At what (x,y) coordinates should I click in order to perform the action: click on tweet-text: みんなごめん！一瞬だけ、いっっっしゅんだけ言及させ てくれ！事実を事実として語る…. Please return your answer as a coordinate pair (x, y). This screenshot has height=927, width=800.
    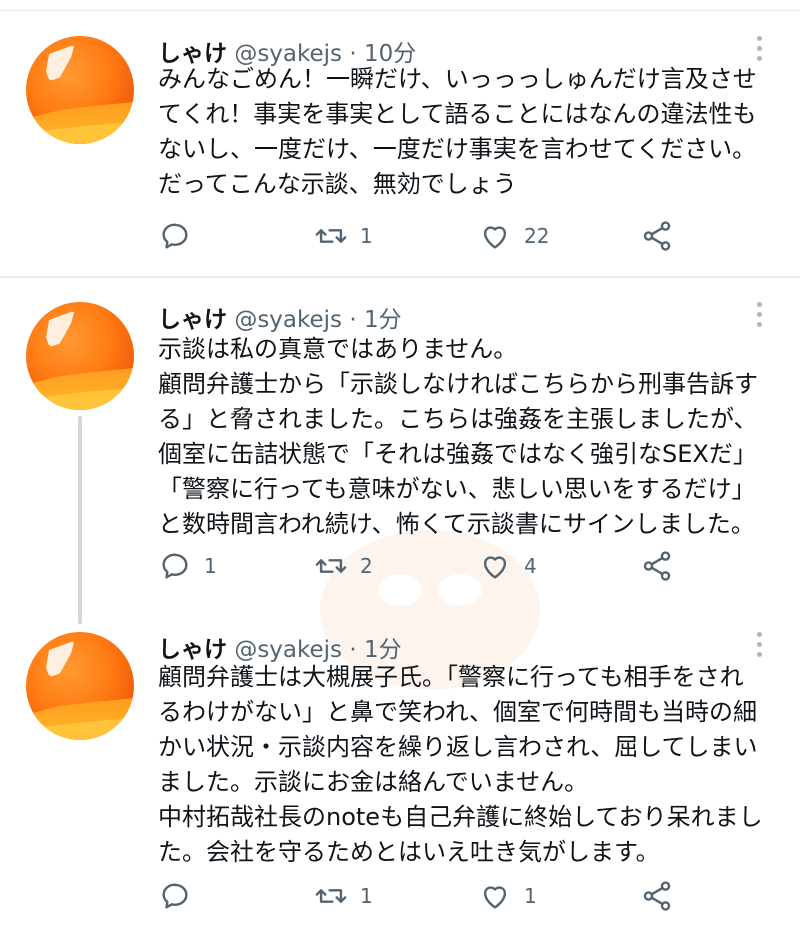
    Looking at the image, I should click on (468, 132).